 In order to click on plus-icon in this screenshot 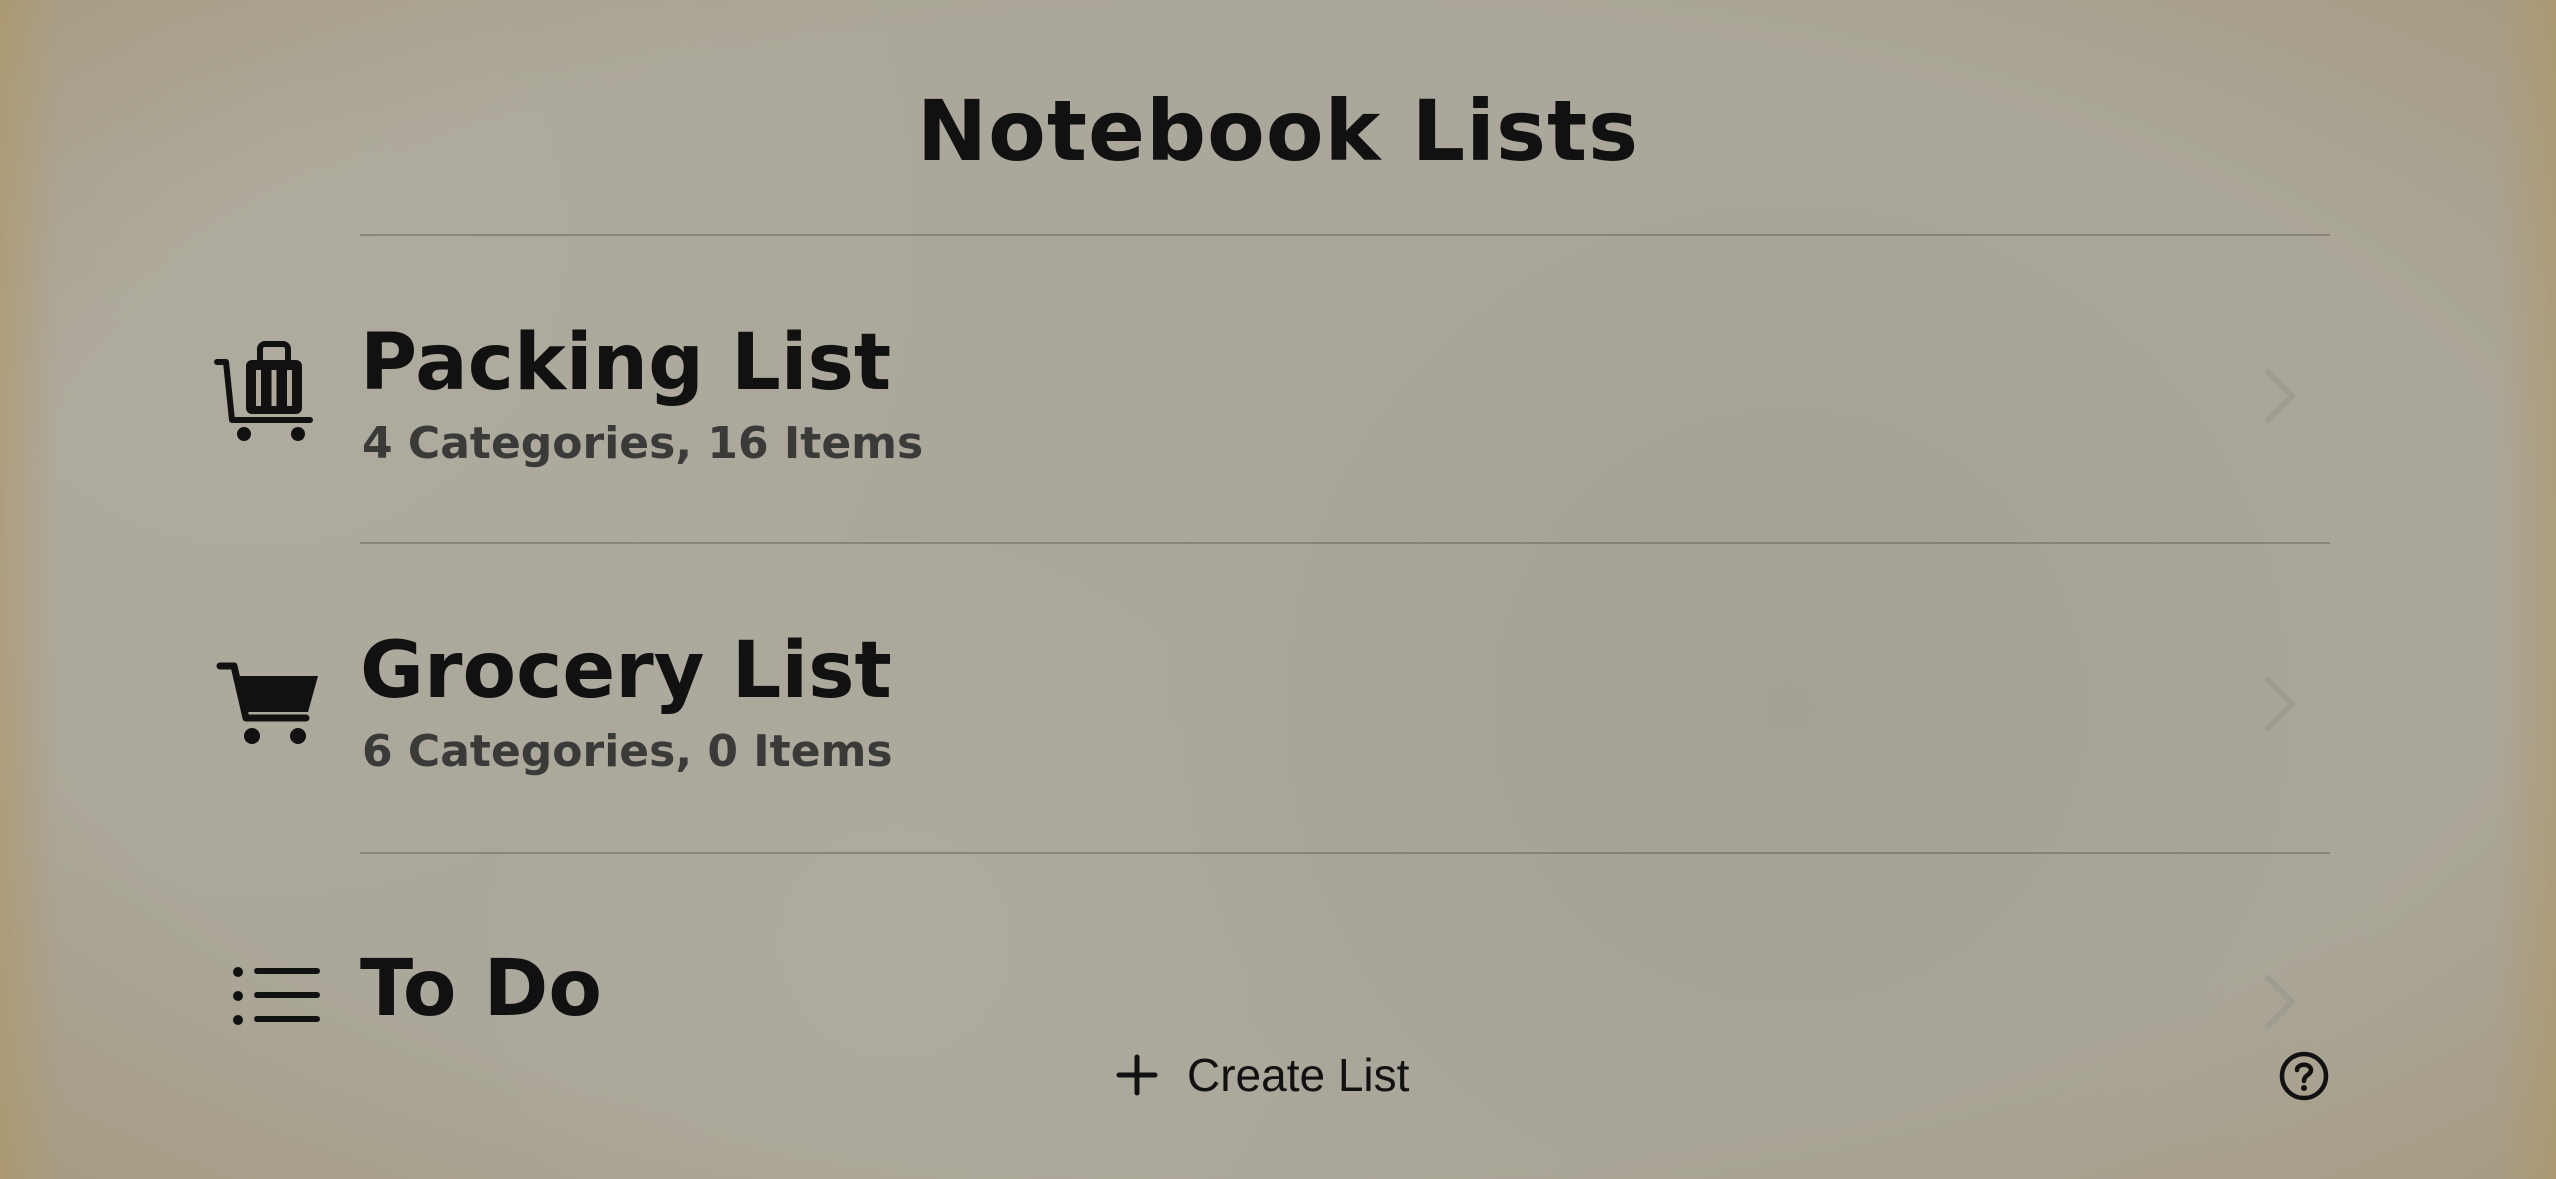, I will do `click(1137, 1075)`.